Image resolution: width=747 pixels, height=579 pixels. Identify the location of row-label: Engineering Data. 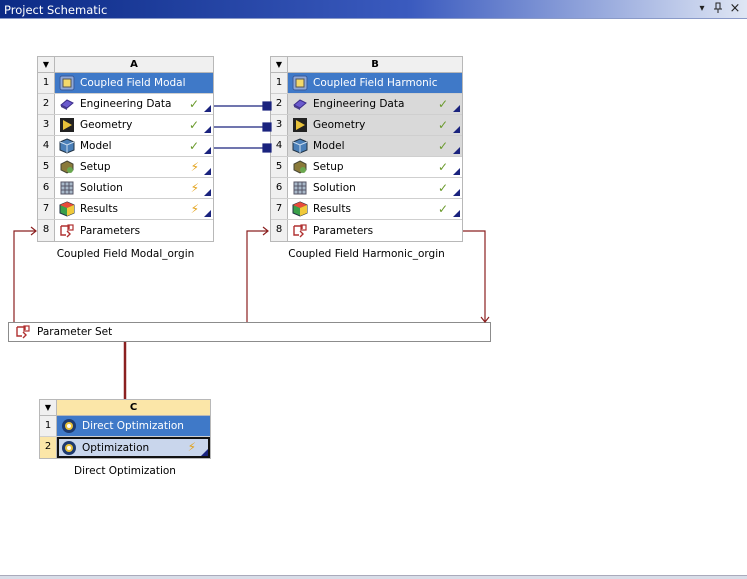
(126, 104).